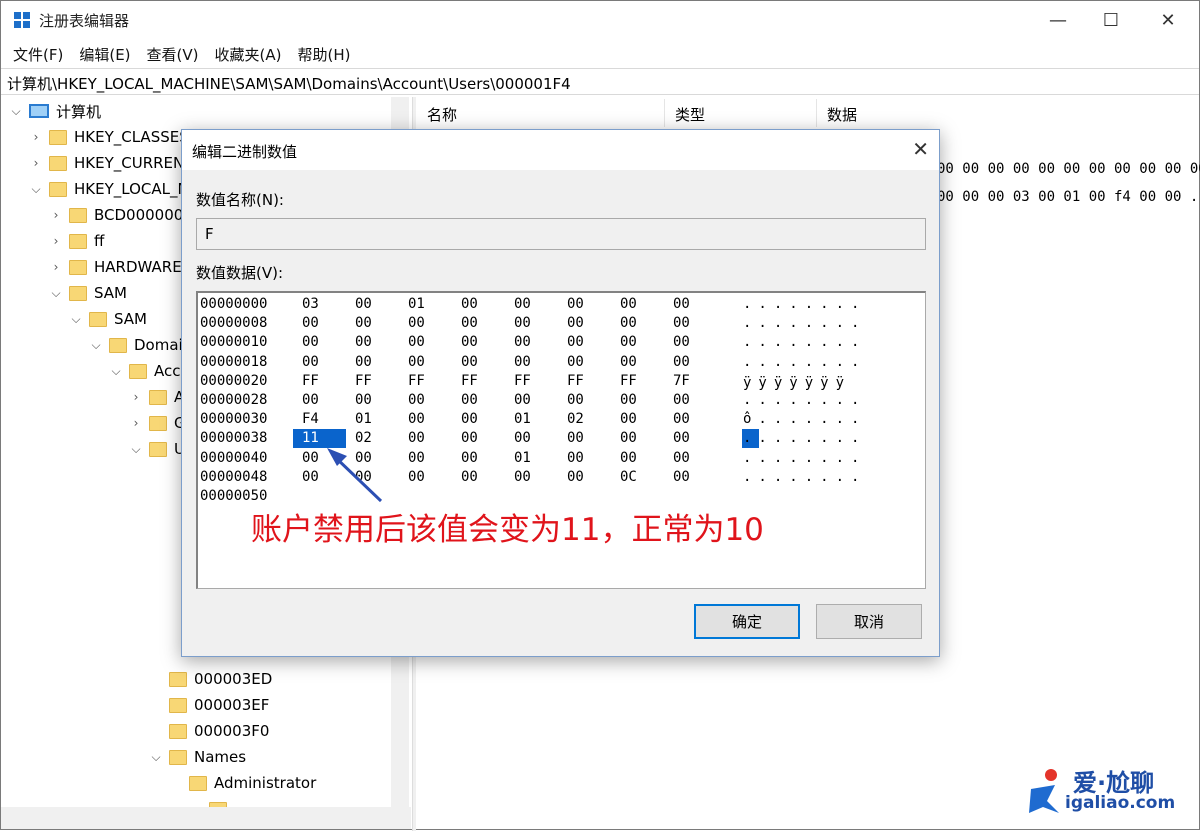 The width and height of the screenshot is (1200, 831). Describe the element at coordinates (1105, 792) in the screenshot. I see `watermark-logo: 爱·尬聊 igaliao.com` at that location.